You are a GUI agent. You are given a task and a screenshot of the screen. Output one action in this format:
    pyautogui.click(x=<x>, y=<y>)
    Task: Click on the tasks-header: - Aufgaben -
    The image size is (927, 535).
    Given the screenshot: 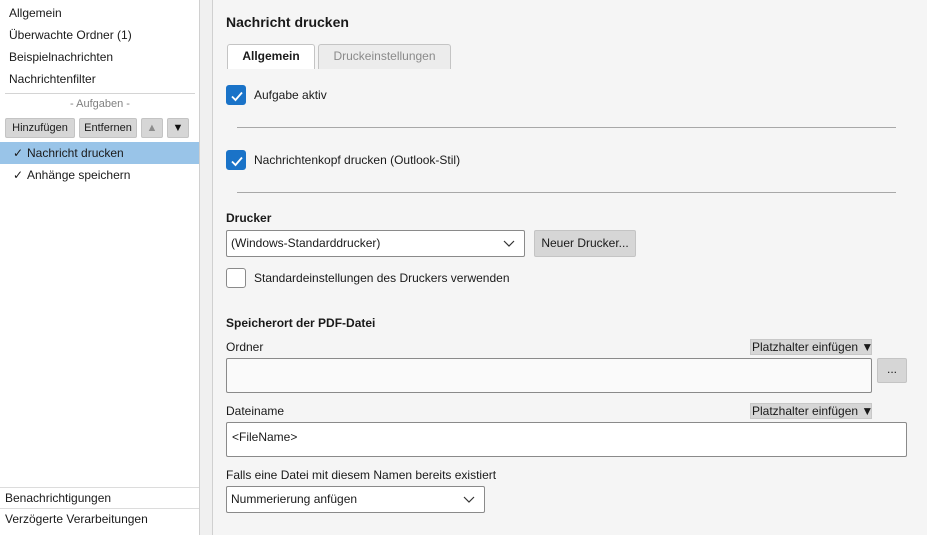 What is the action you would take?
    pyautogui.click(x=100, y=104)
    